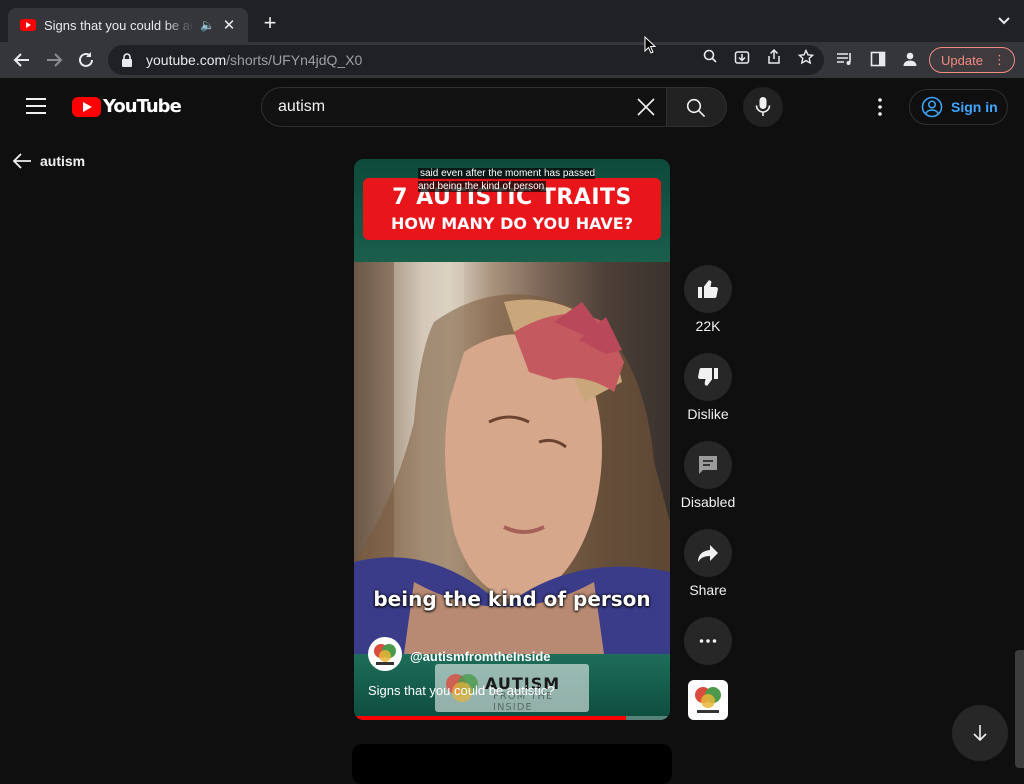  Describe the element at coordinates (650, 44) in the screenshot. I see `mouse-cursor-icon` at that location.